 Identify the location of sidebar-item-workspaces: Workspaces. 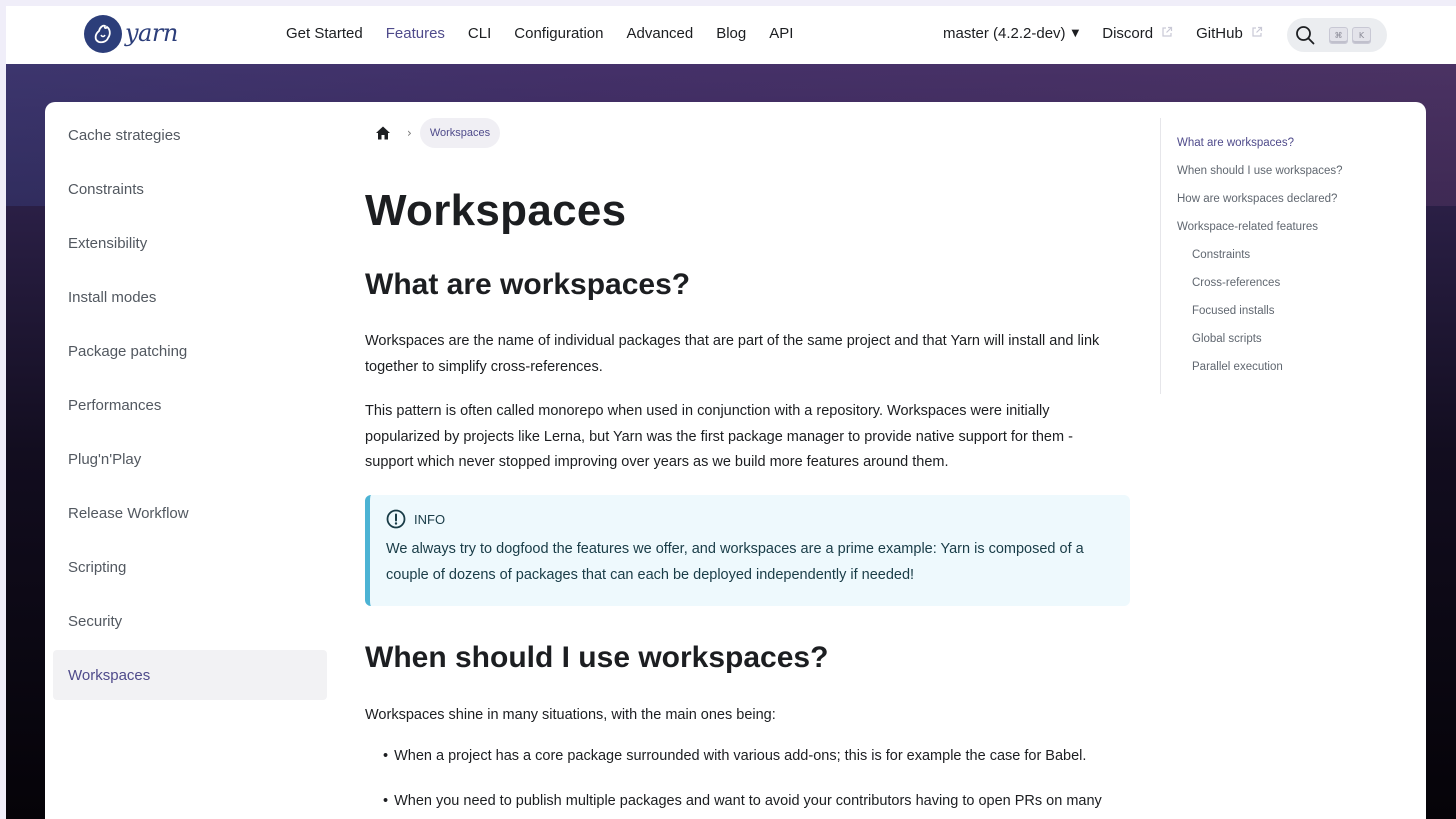
(190, 675).